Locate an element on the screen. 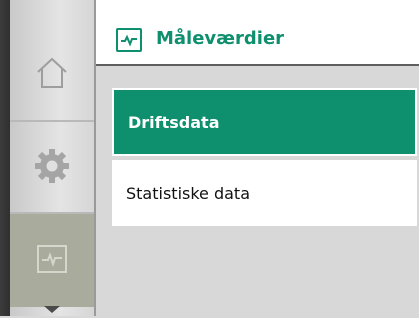 This screenshot has height=318, width=419. chevron-down-icon is located at coordinates (52, 308).